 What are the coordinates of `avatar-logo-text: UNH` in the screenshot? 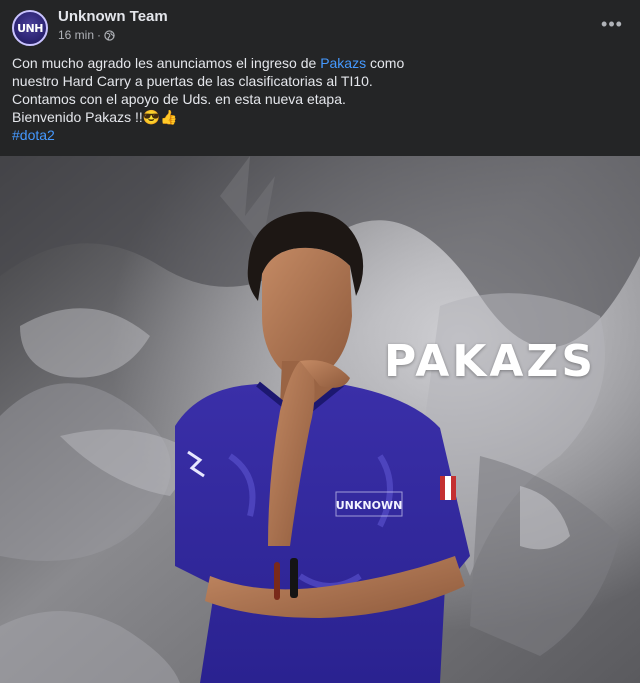 It's located at (30, 28).